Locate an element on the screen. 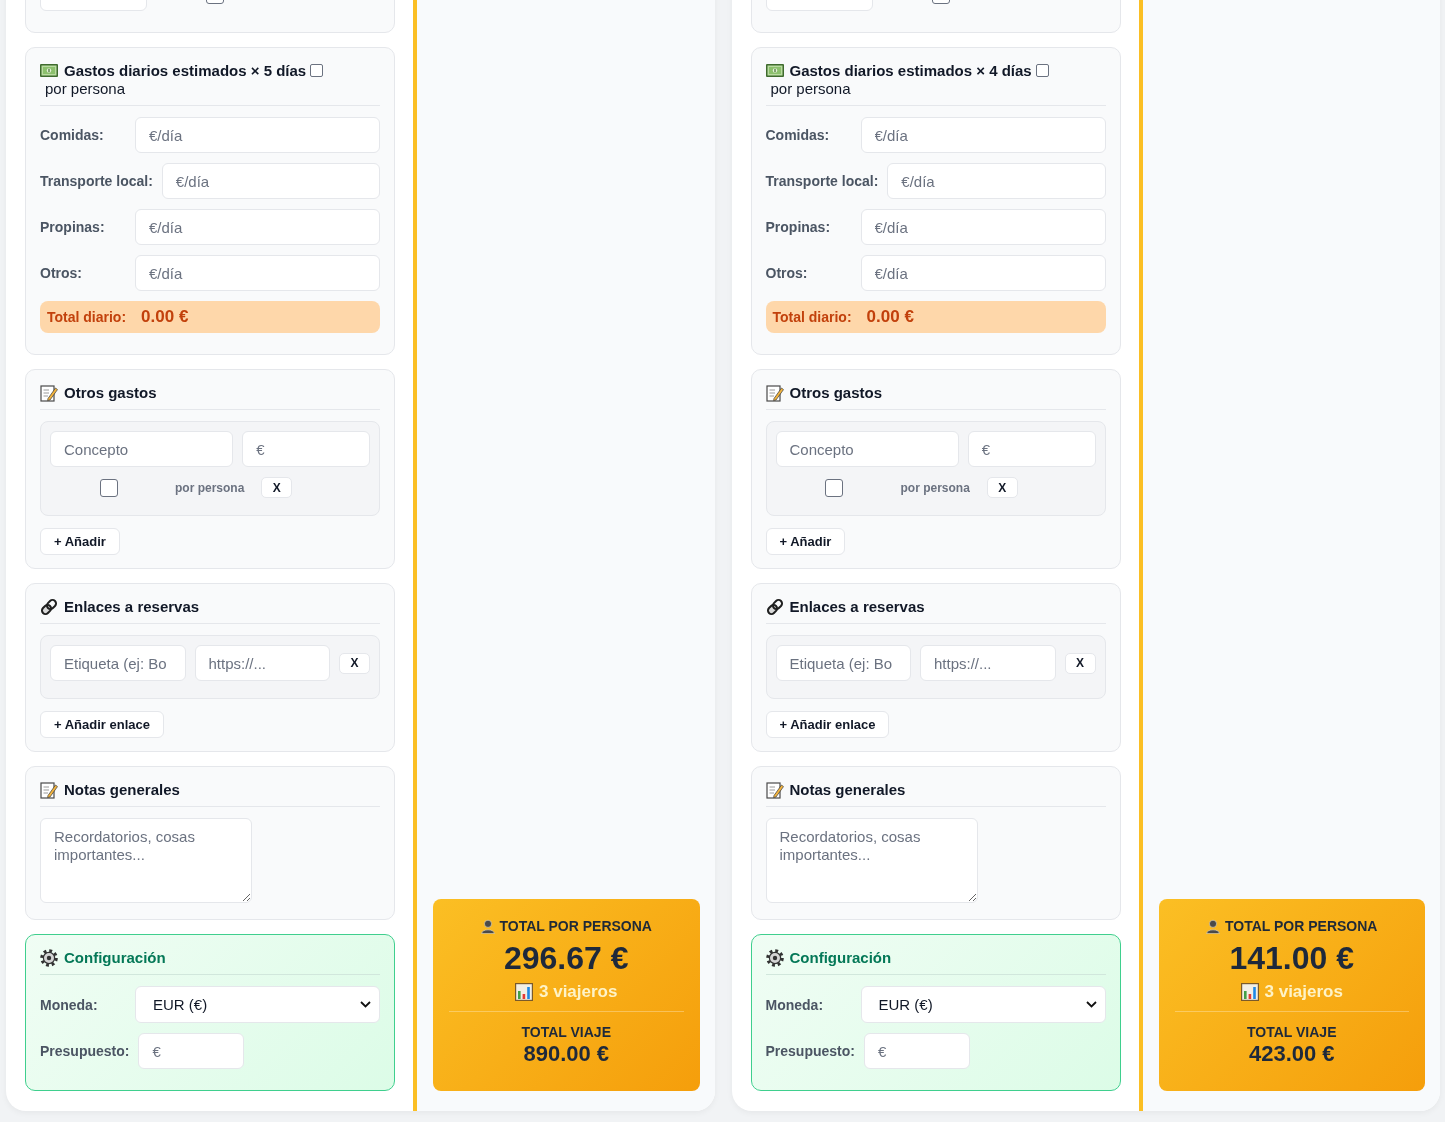 Image resolution: width=1445 pixels, height=1122 pixels. section-title: Gastos diarios estimados × 4 días is located at coordinates (910, 70).